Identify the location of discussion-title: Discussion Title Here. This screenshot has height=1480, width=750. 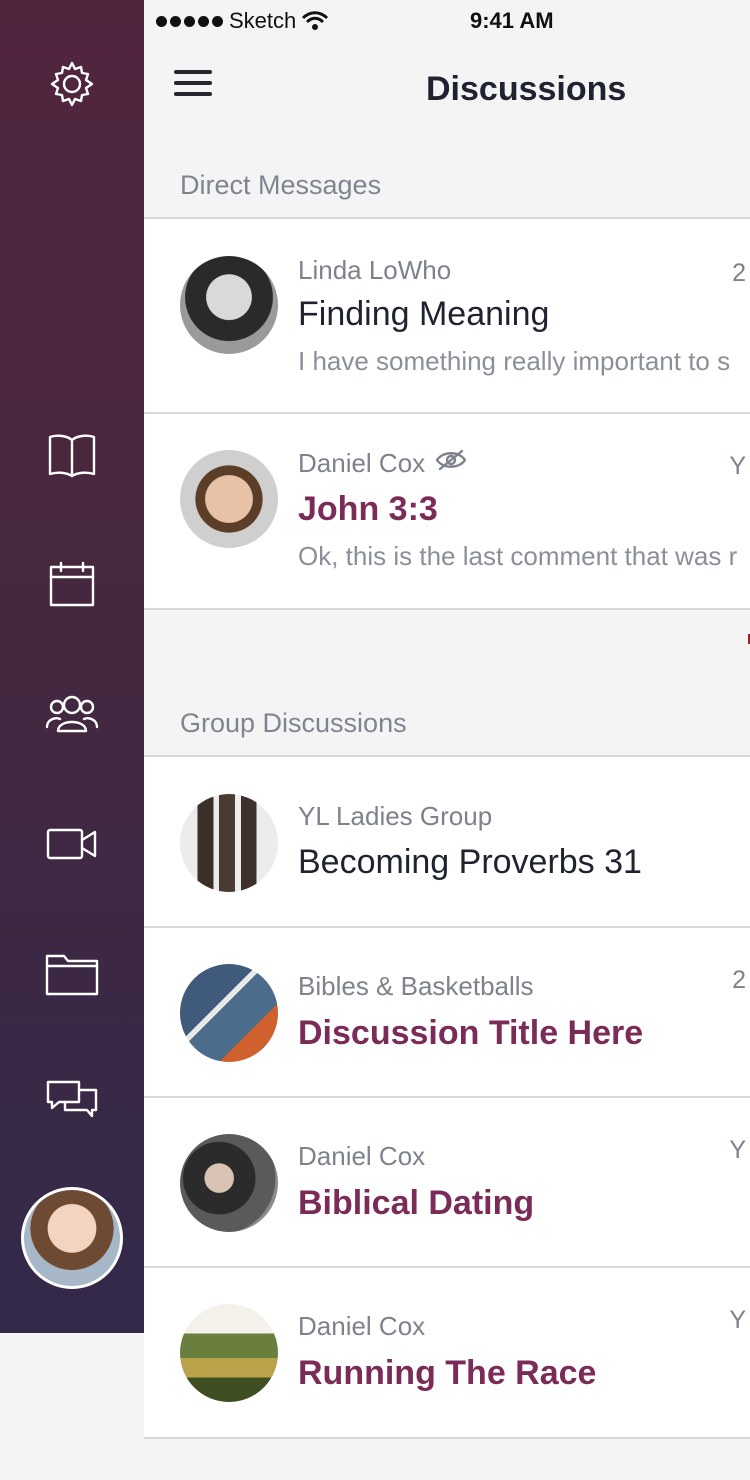
(471, 1033).